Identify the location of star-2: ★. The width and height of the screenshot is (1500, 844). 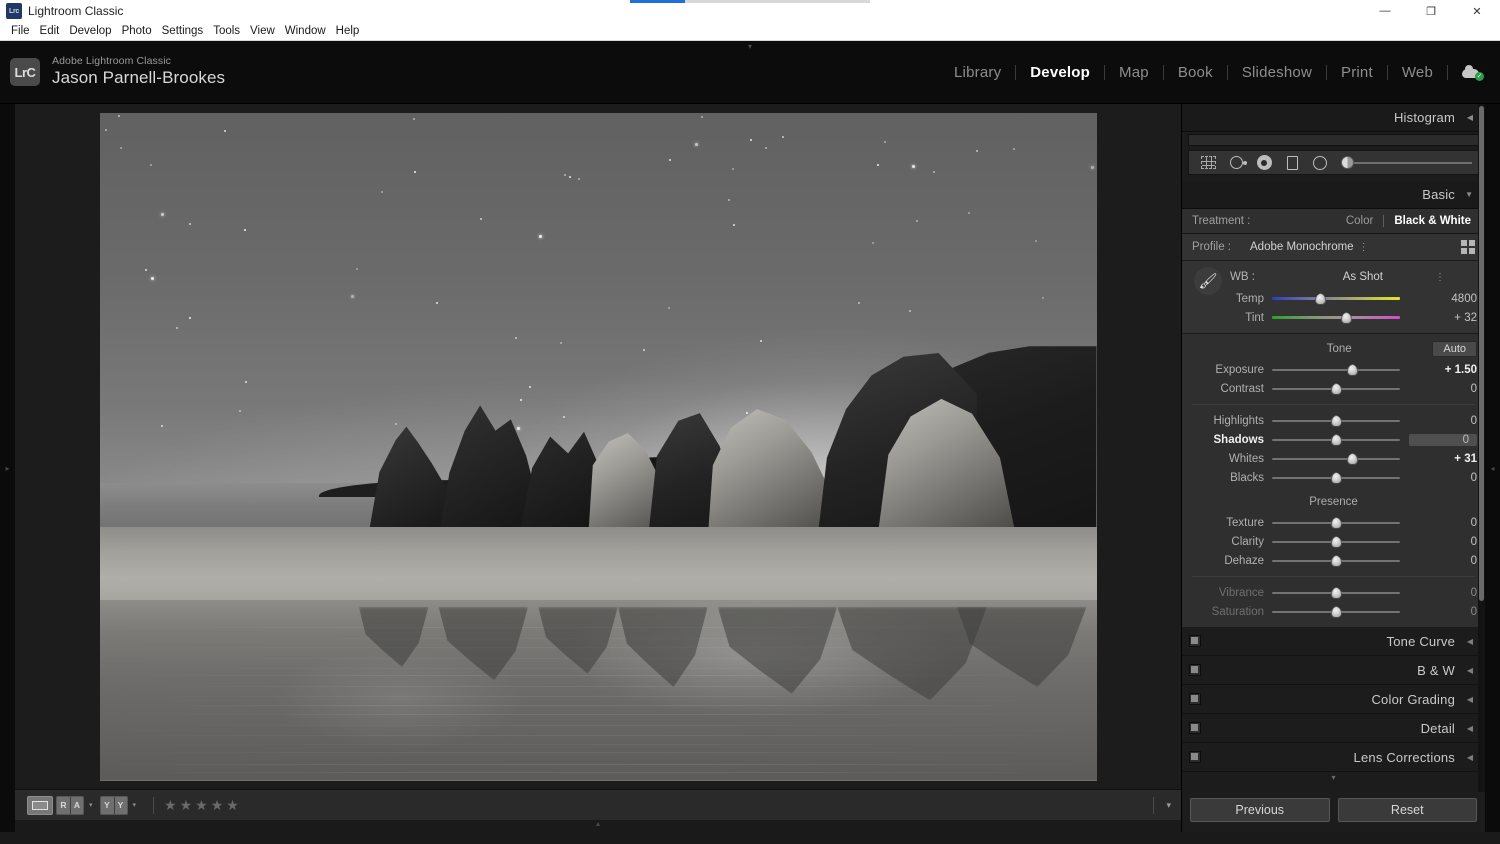
(186, 805).